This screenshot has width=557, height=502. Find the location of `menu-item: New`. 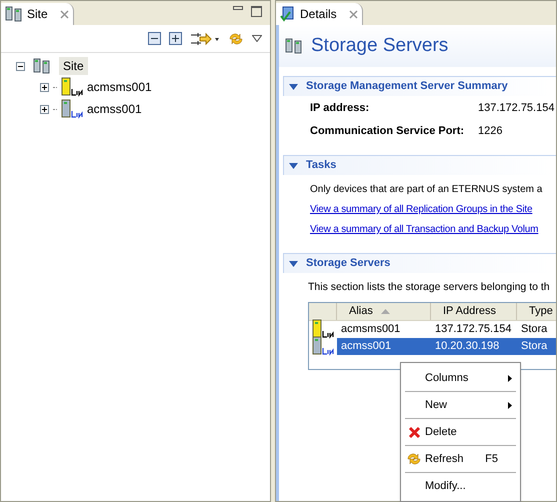

menu-item: New is located at coordinates (460, 405).